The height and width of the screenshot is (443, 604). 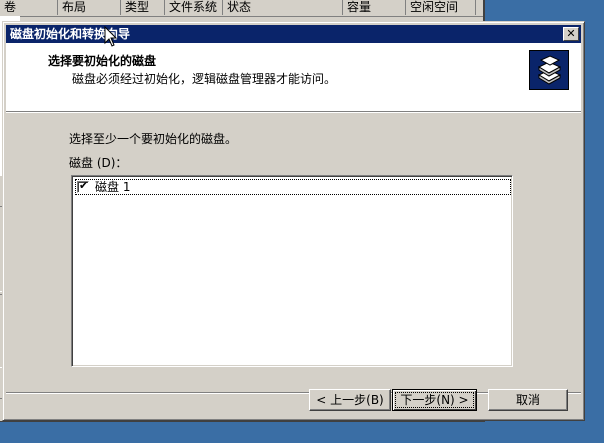 What do you see at coordinates (293, 187) in the screenshot?
I see `disk-list-item: ✔ 磁盘 1` at bounding box center [293, 187].